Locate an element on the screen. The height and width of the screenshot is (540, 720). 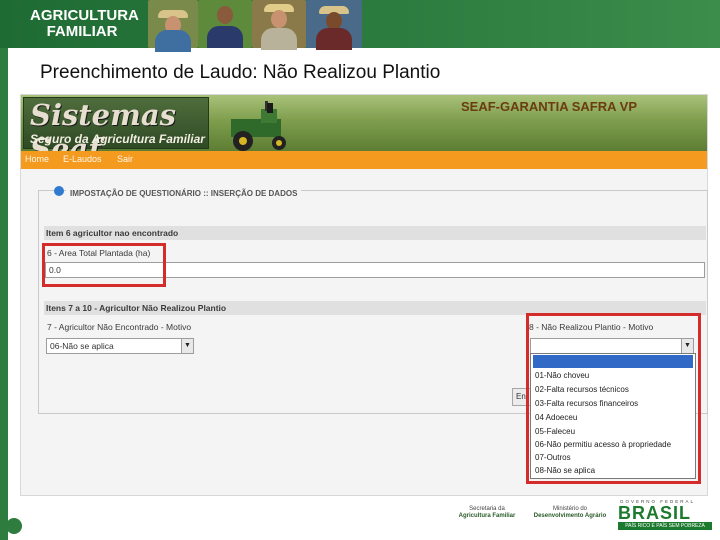
chevron-down-icon: ▼ is located at coordinates (187, 346).